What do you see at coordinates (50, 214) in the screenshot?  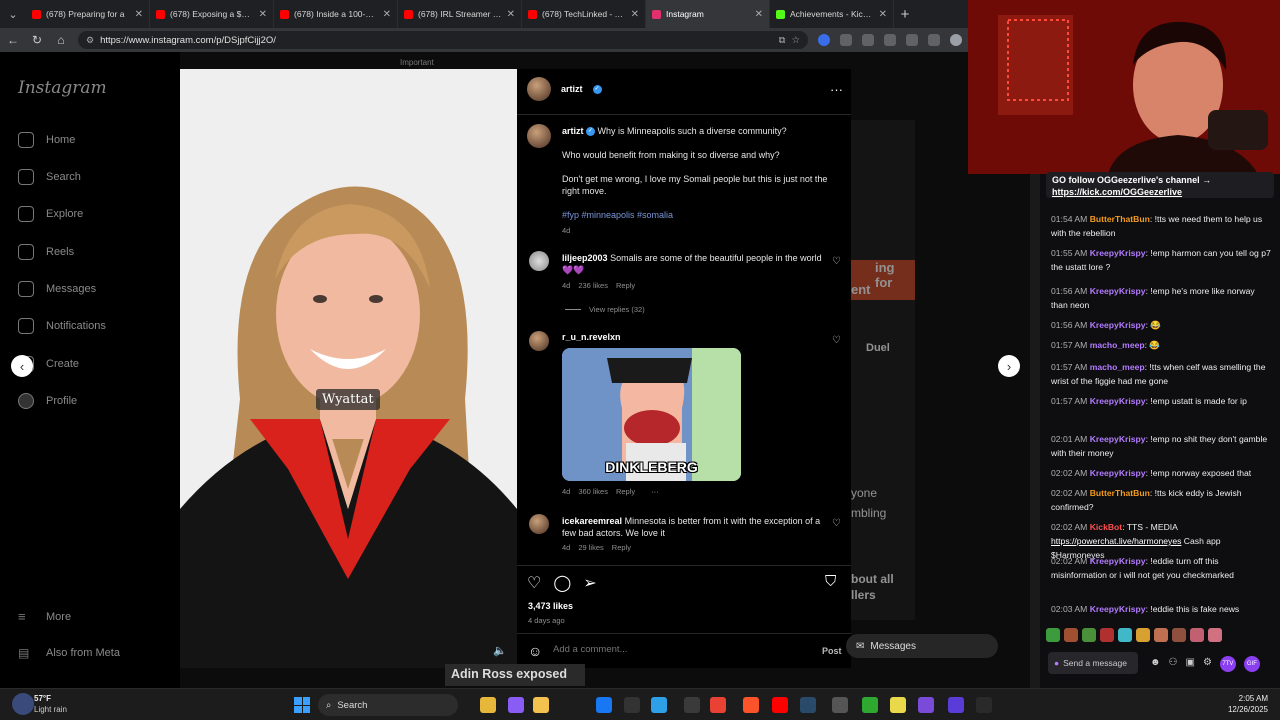 I see `sidebar-item-explore: Explore` at bounding box center [50, 214].